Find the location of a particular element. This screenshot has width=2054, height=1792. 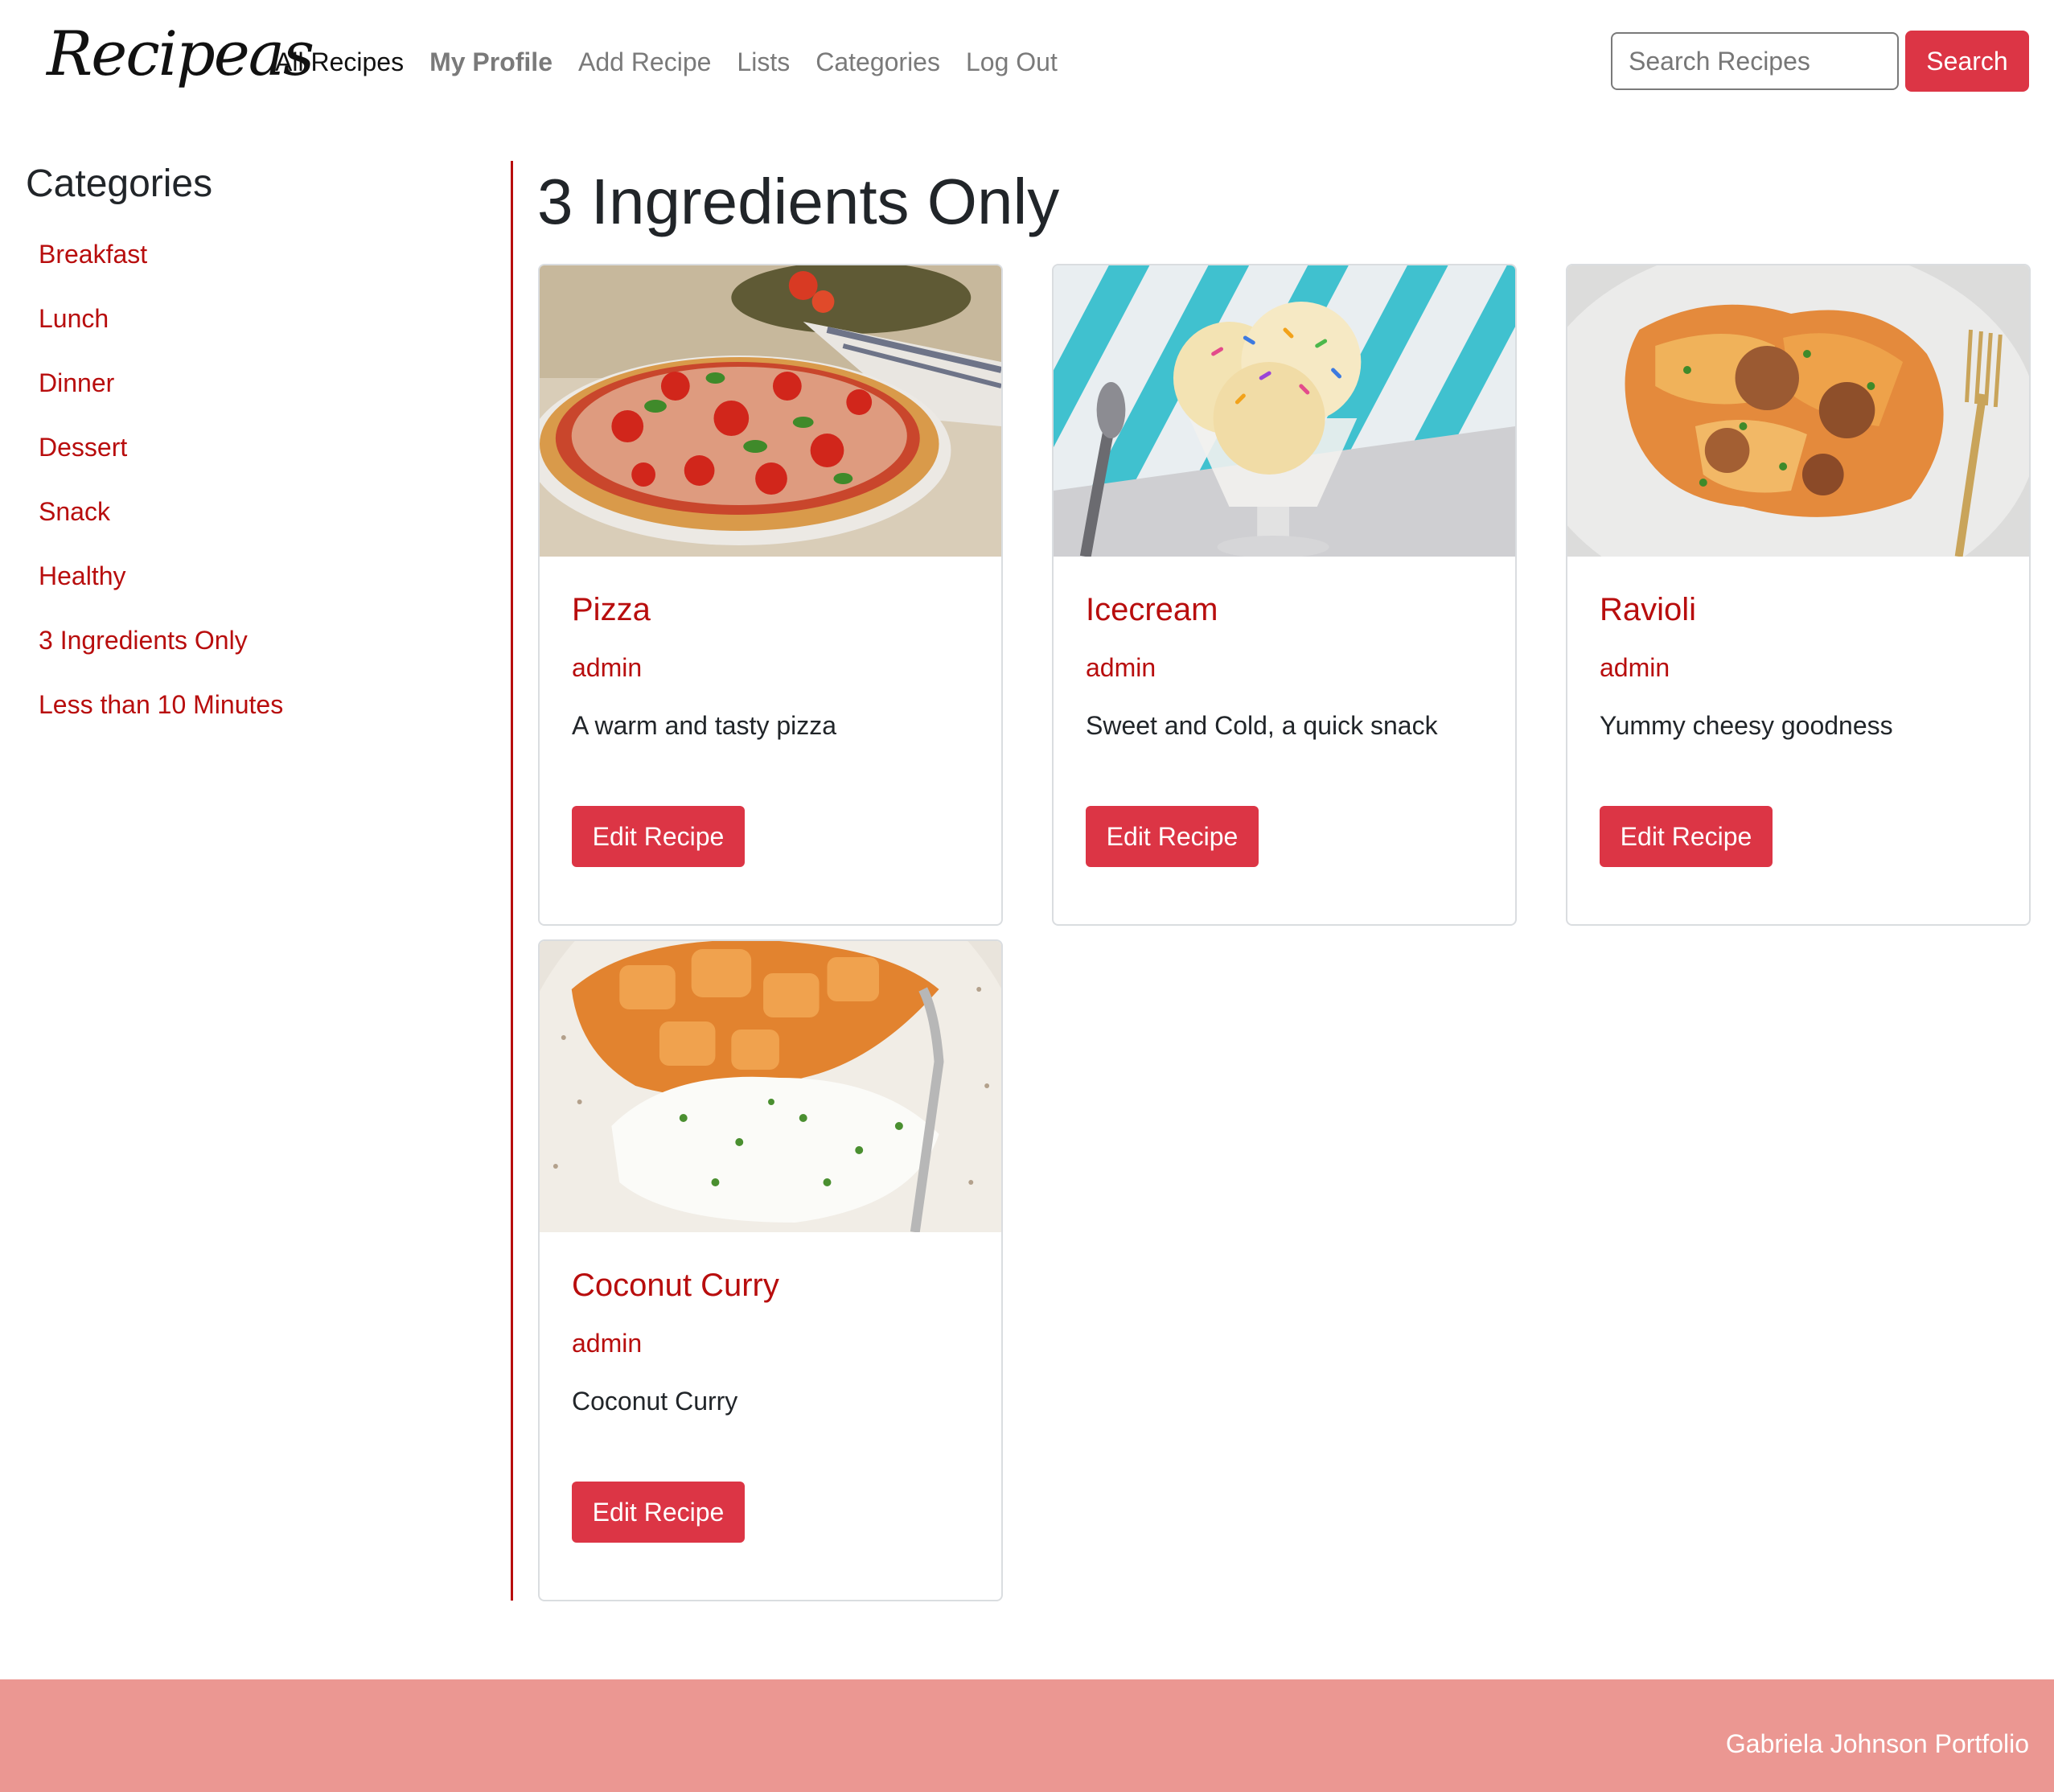

nav-lists: Lists is located at coordinates (763, 62).